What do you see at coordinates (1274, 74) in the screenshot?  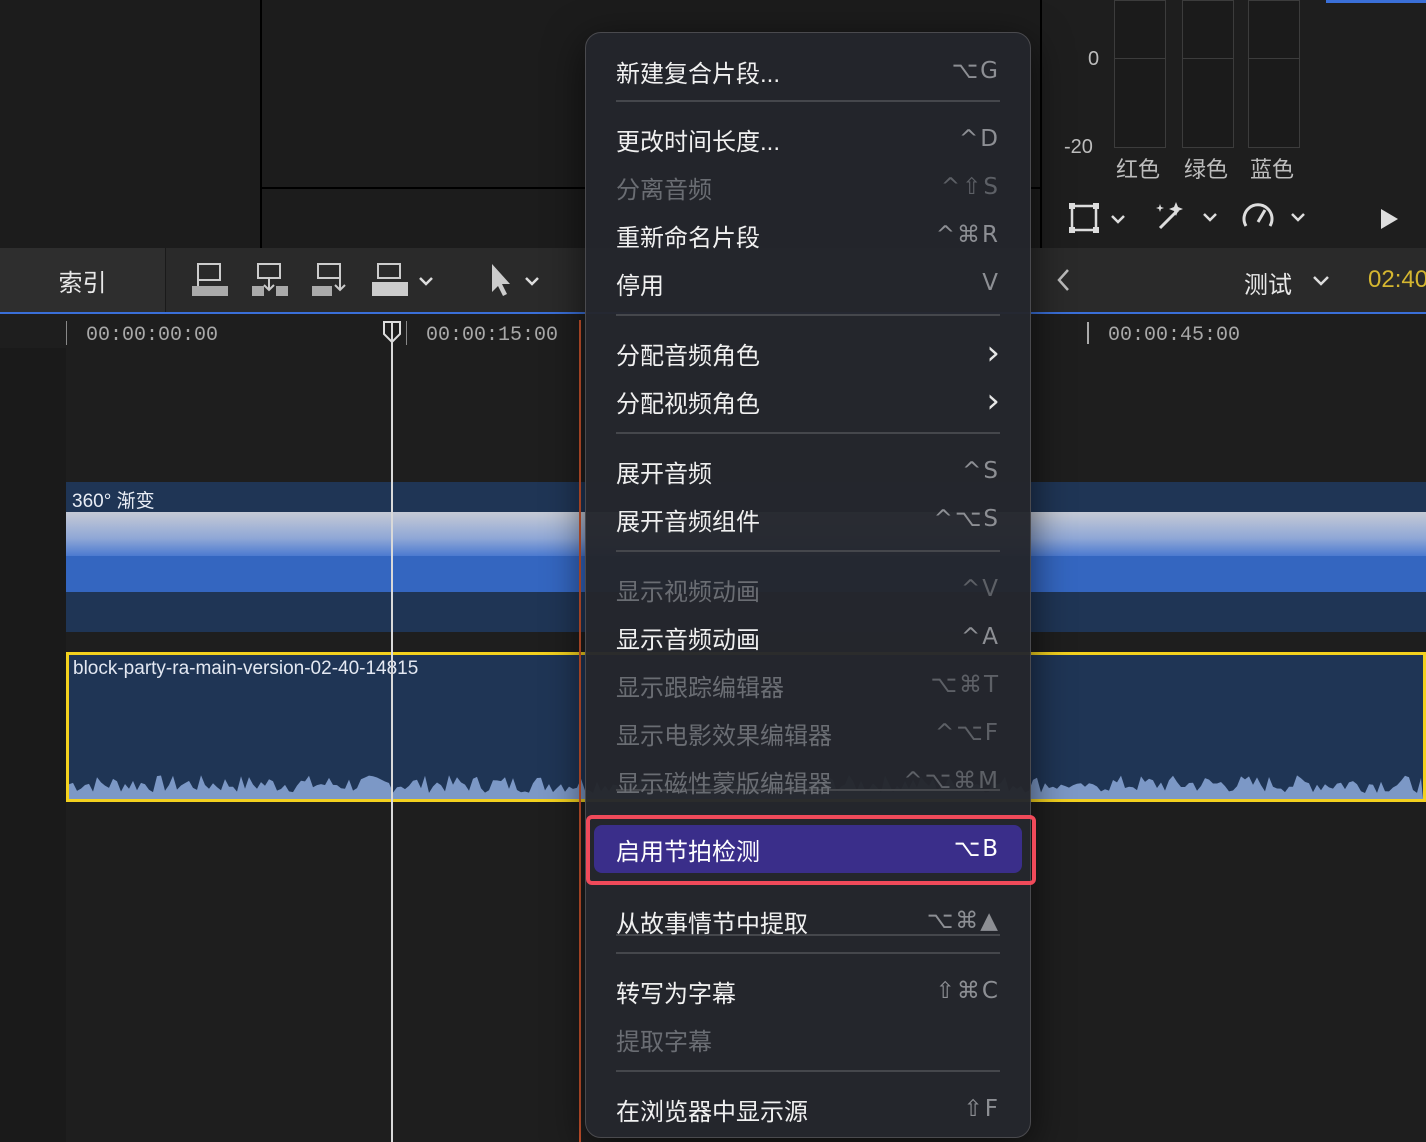 I see `scope-blue-channel` at bounding box center [1274, 74].